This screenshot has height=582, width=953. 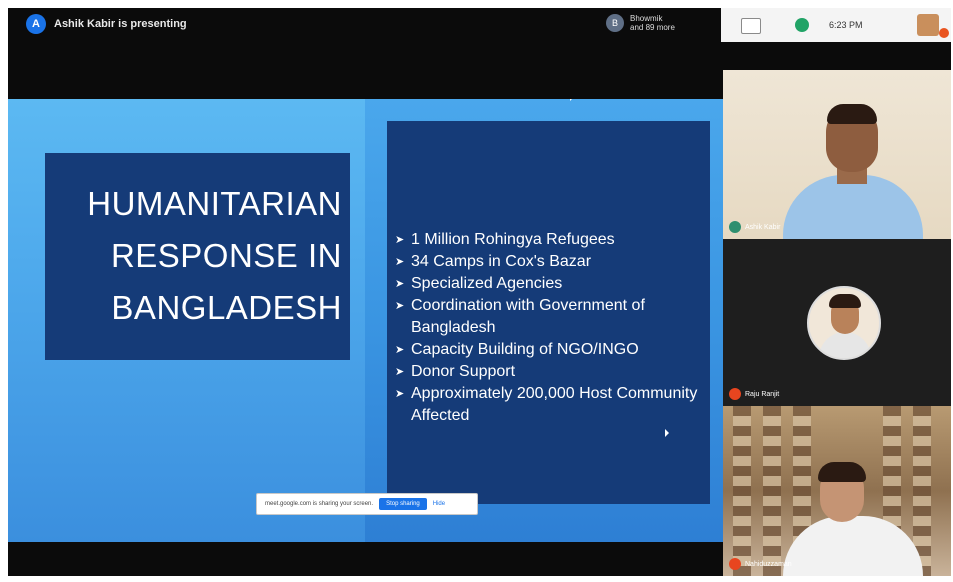 I want to click on slide-title-box: HUMANITARIAN RESPONSE IN BANGLADESH, so click(x=197, y=256).